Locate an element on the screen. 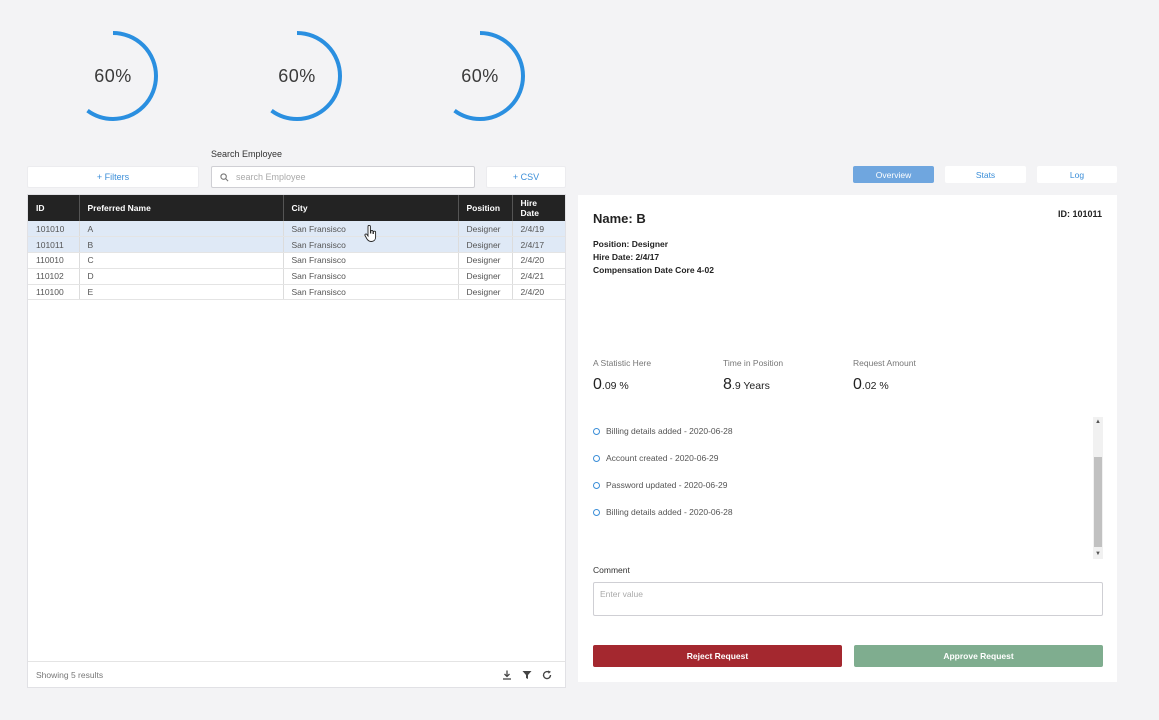 The width and height of the screenshot is (1159, 720). gauge-1-value: 60% is located at coordinates (113, 75).